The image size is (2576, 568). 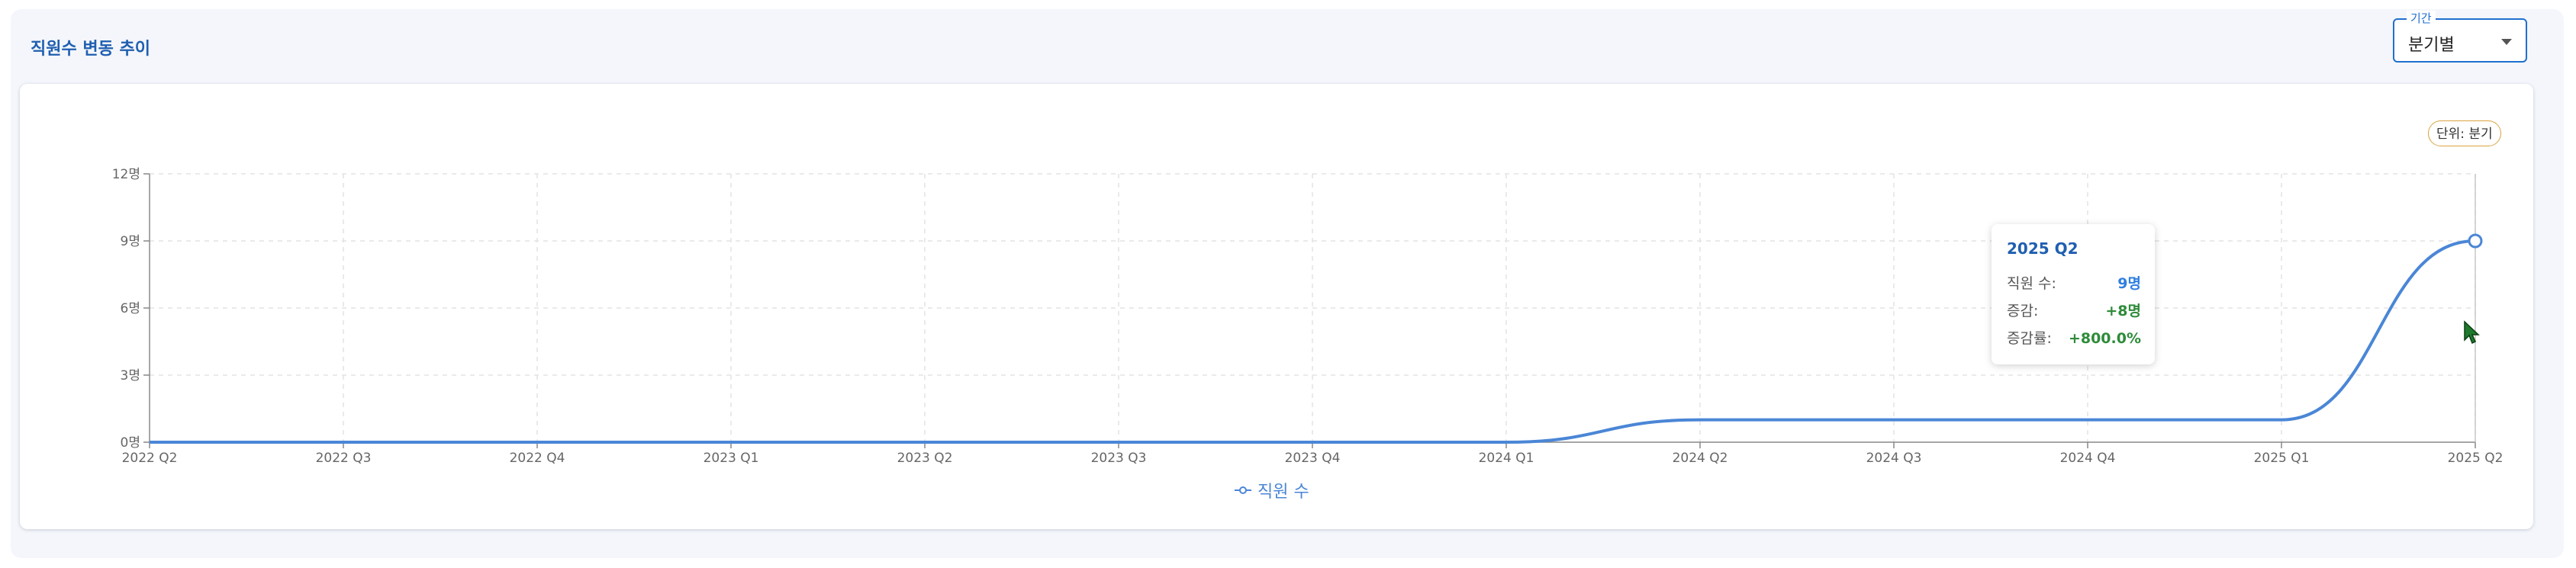 I want to click on chart-tooltip: 2025 Q2 직원 수: 9명 증감: +8명 증감률: +800.0%, so click(x=2073, y=294).